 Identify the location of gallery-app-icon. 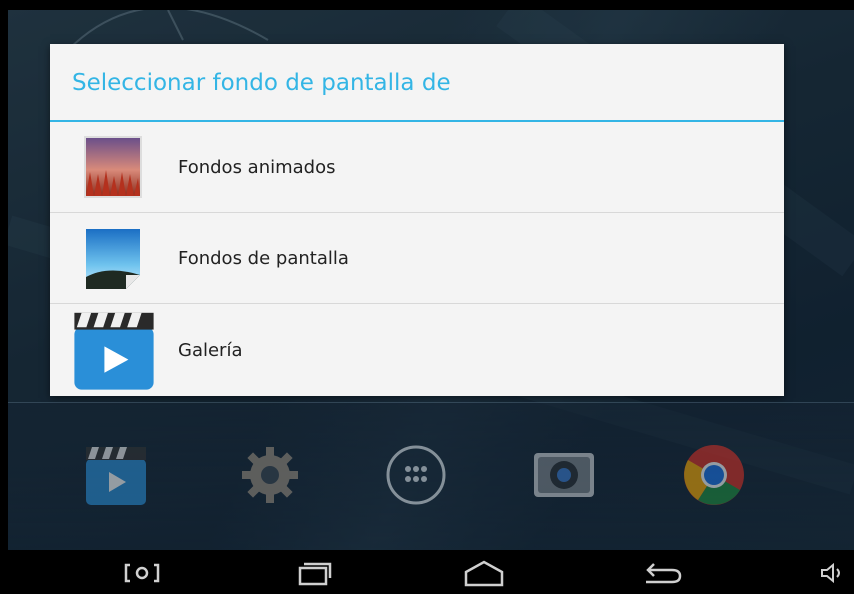
(116, 475).